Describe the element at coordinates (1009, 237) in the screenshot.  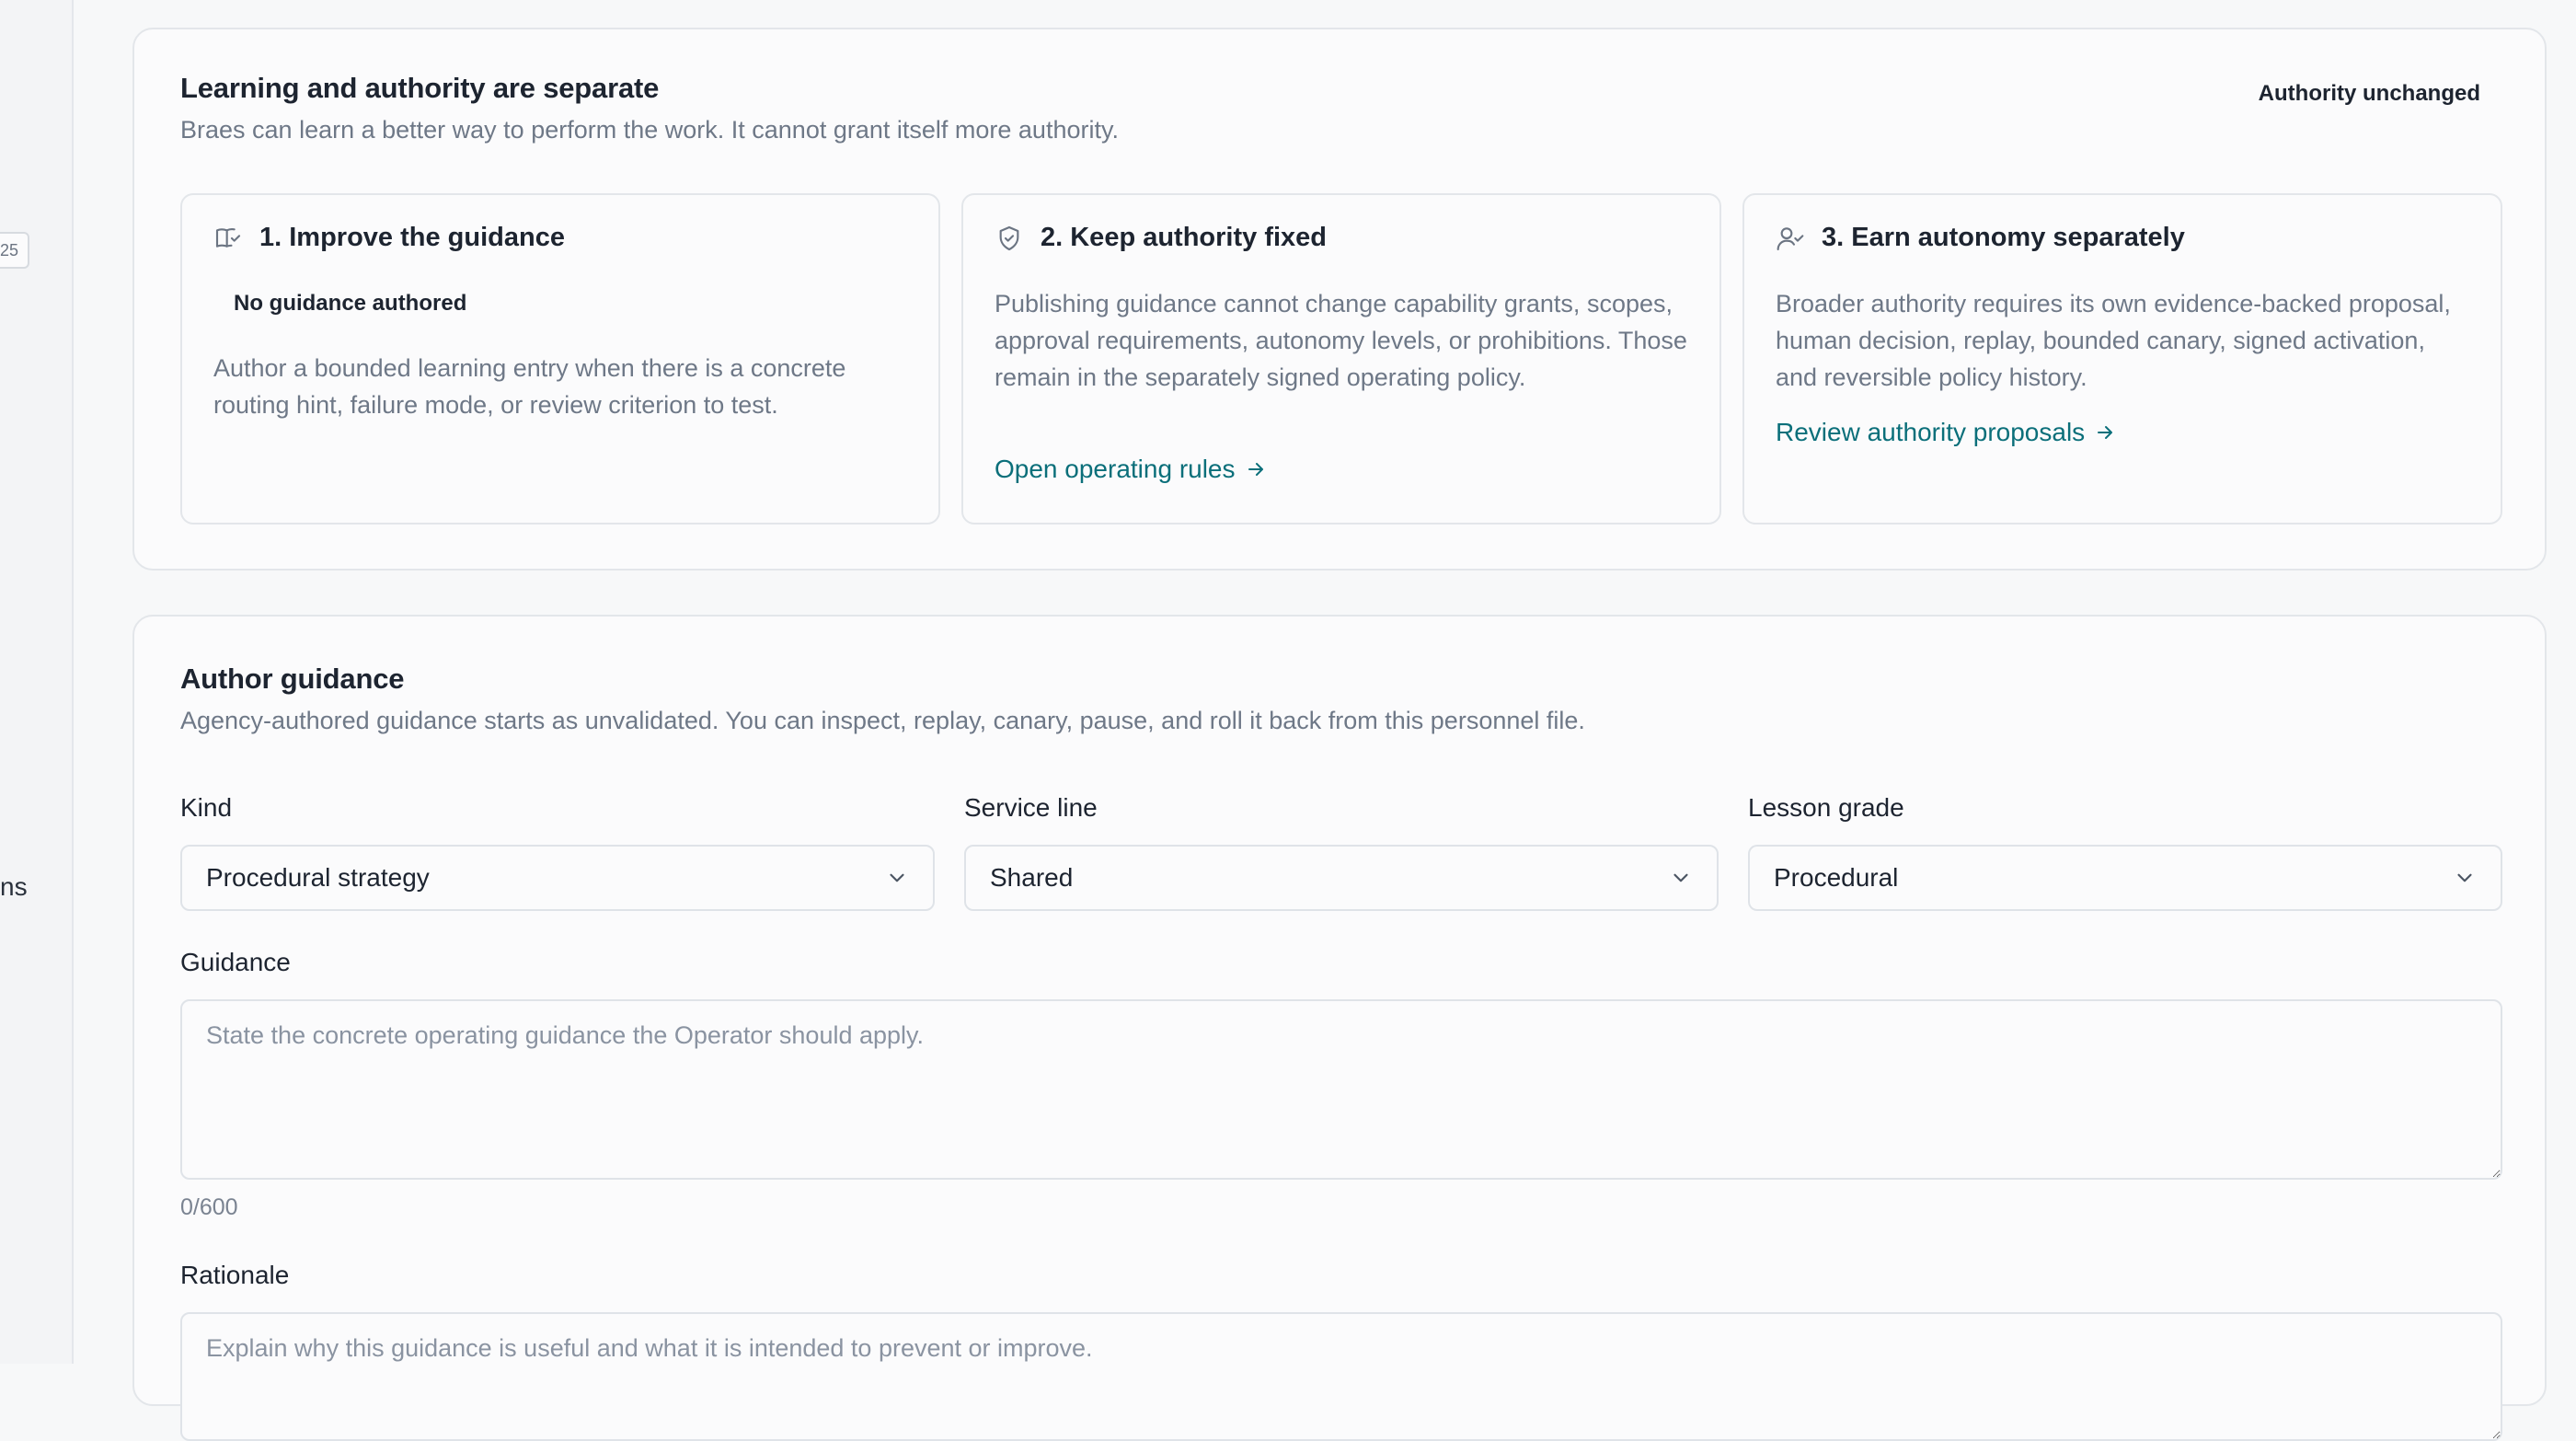
I see `shield-check-icon` at that location.